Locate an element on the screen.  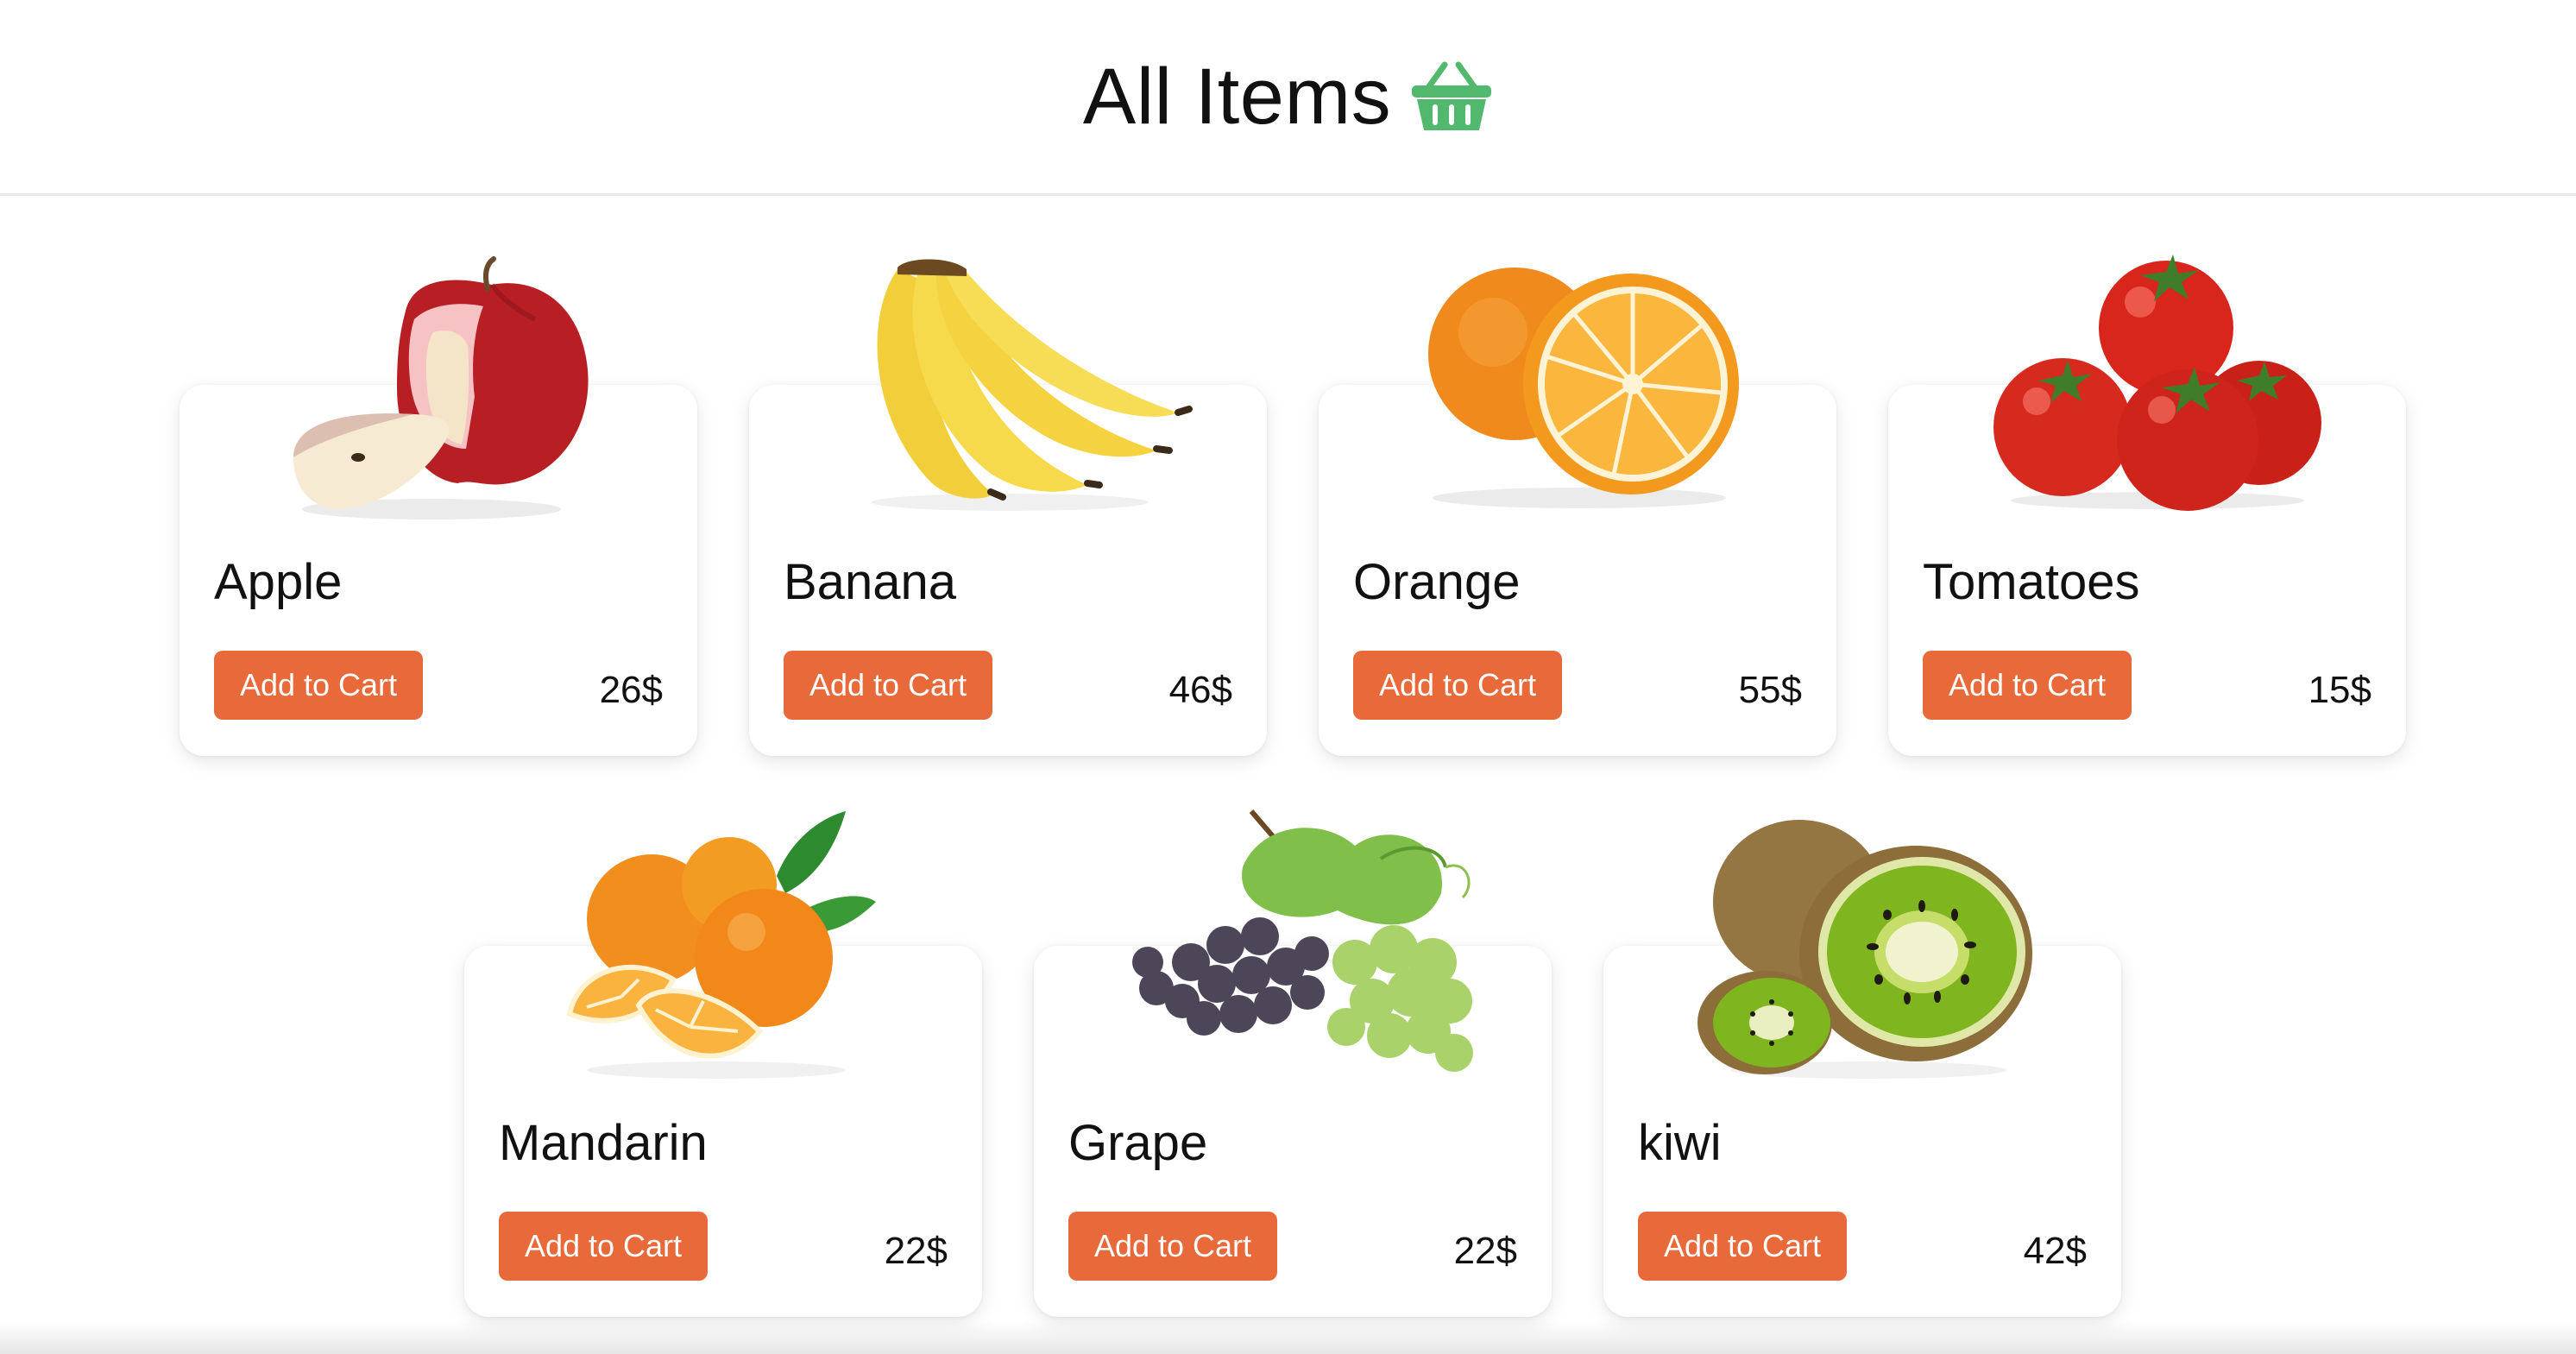
product-name: Apple is located at coordinates (278, 582).